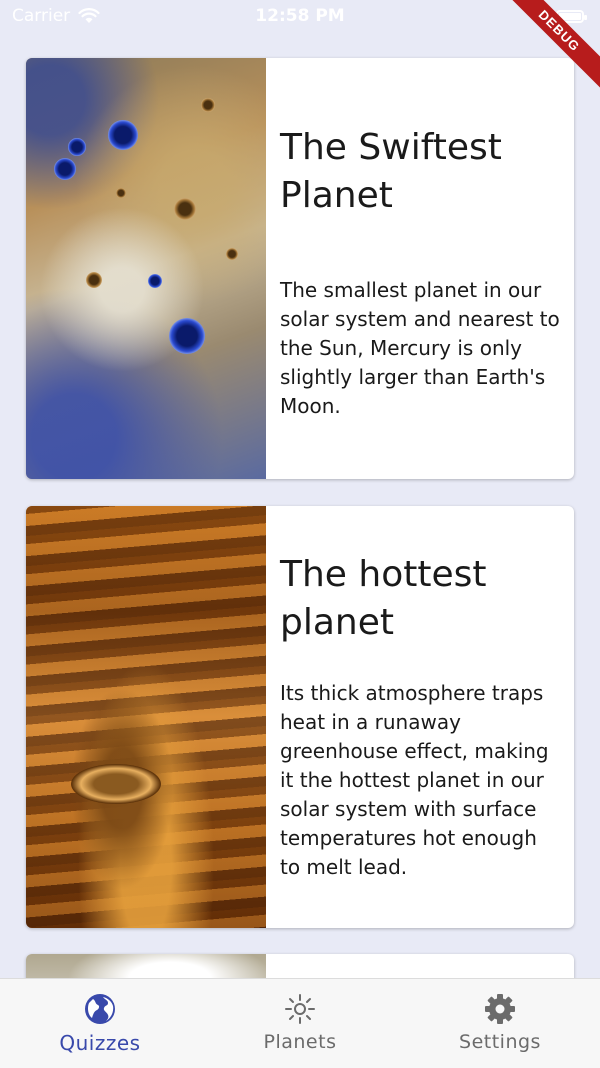 This screenshot has width=600, height=1068. What do you see at coordinates (500, 1009) in the screenshot?
I see `gear-icon` at bounding box center [500, 1009].